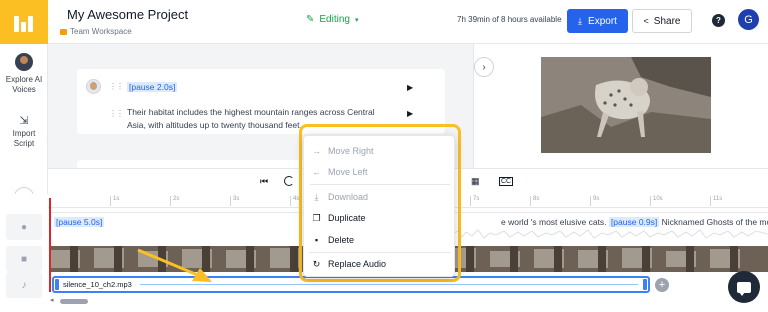  I want to click on mode-dropdown: ✎ Editing ▾, so click(332, 19).